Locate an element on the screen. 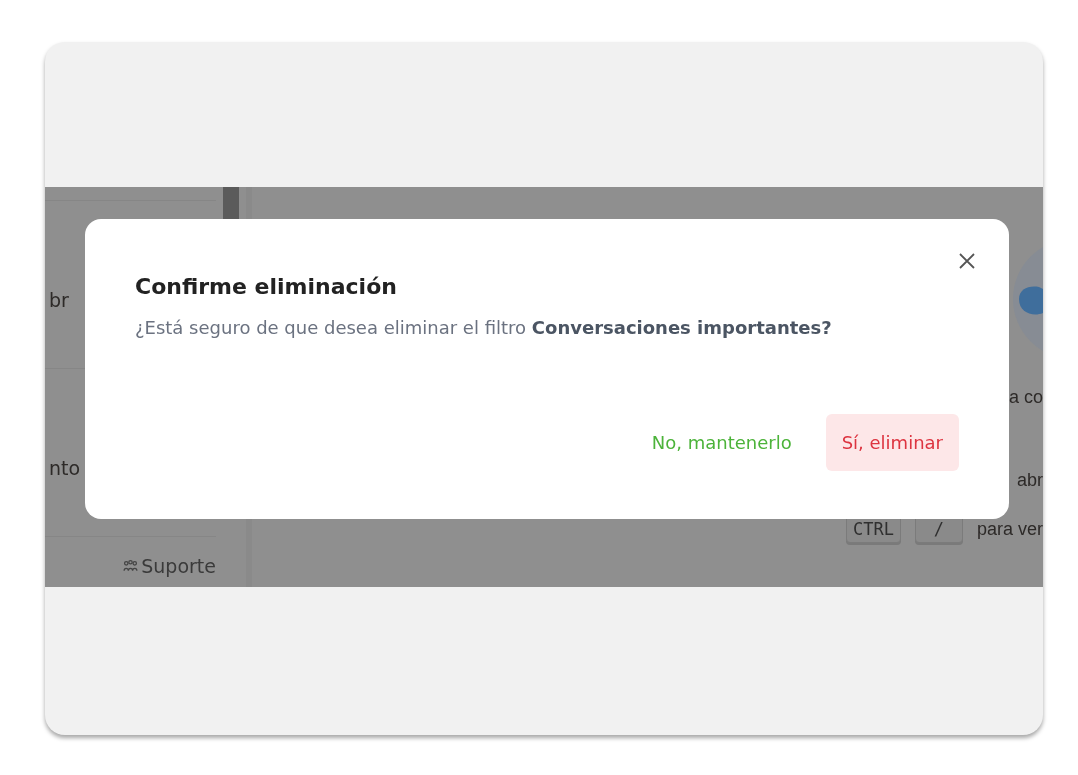 This screenshot has height=775, width=1078. scrollbar-thumb is located at coordinates (231, 203).